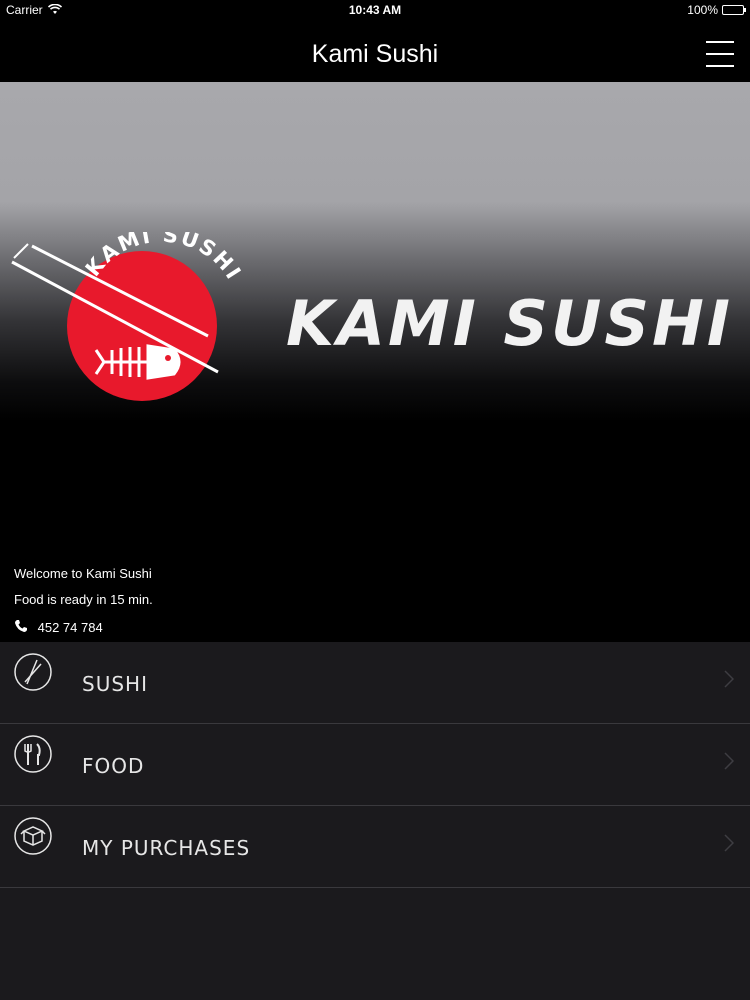 The width and height of the screenshot is (750, 1000). I want to click on fork-knife-icon, so click(33, 754).